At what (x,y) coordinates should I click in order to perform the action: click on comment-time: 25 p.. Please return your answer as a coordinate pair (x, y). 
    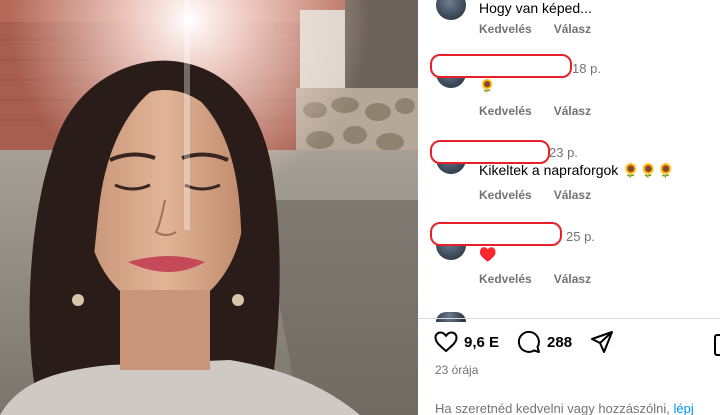
    Looking at the image, I should click on (580, 236).